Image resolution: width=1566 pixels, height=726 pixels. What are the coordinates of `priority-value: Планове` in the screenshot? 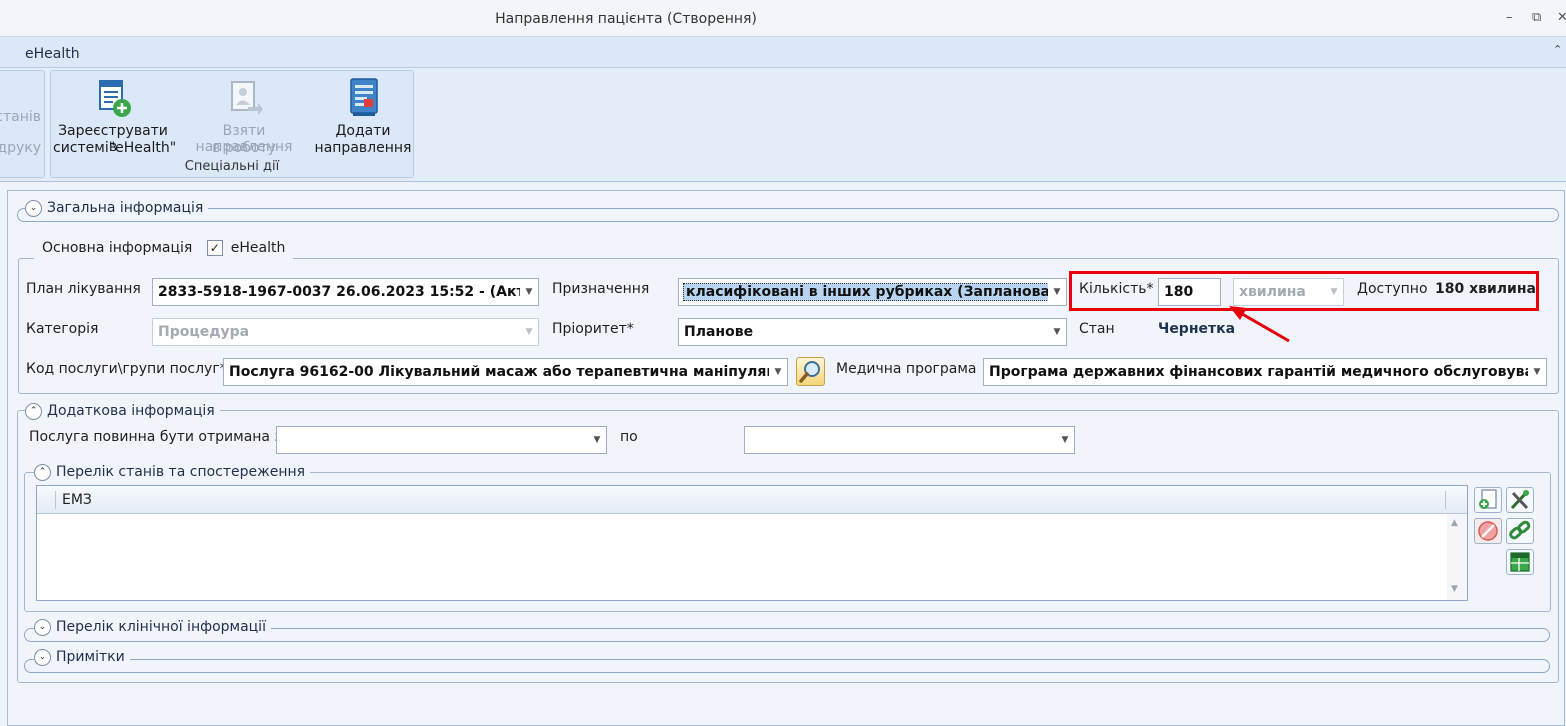 It's located at (719, 332).